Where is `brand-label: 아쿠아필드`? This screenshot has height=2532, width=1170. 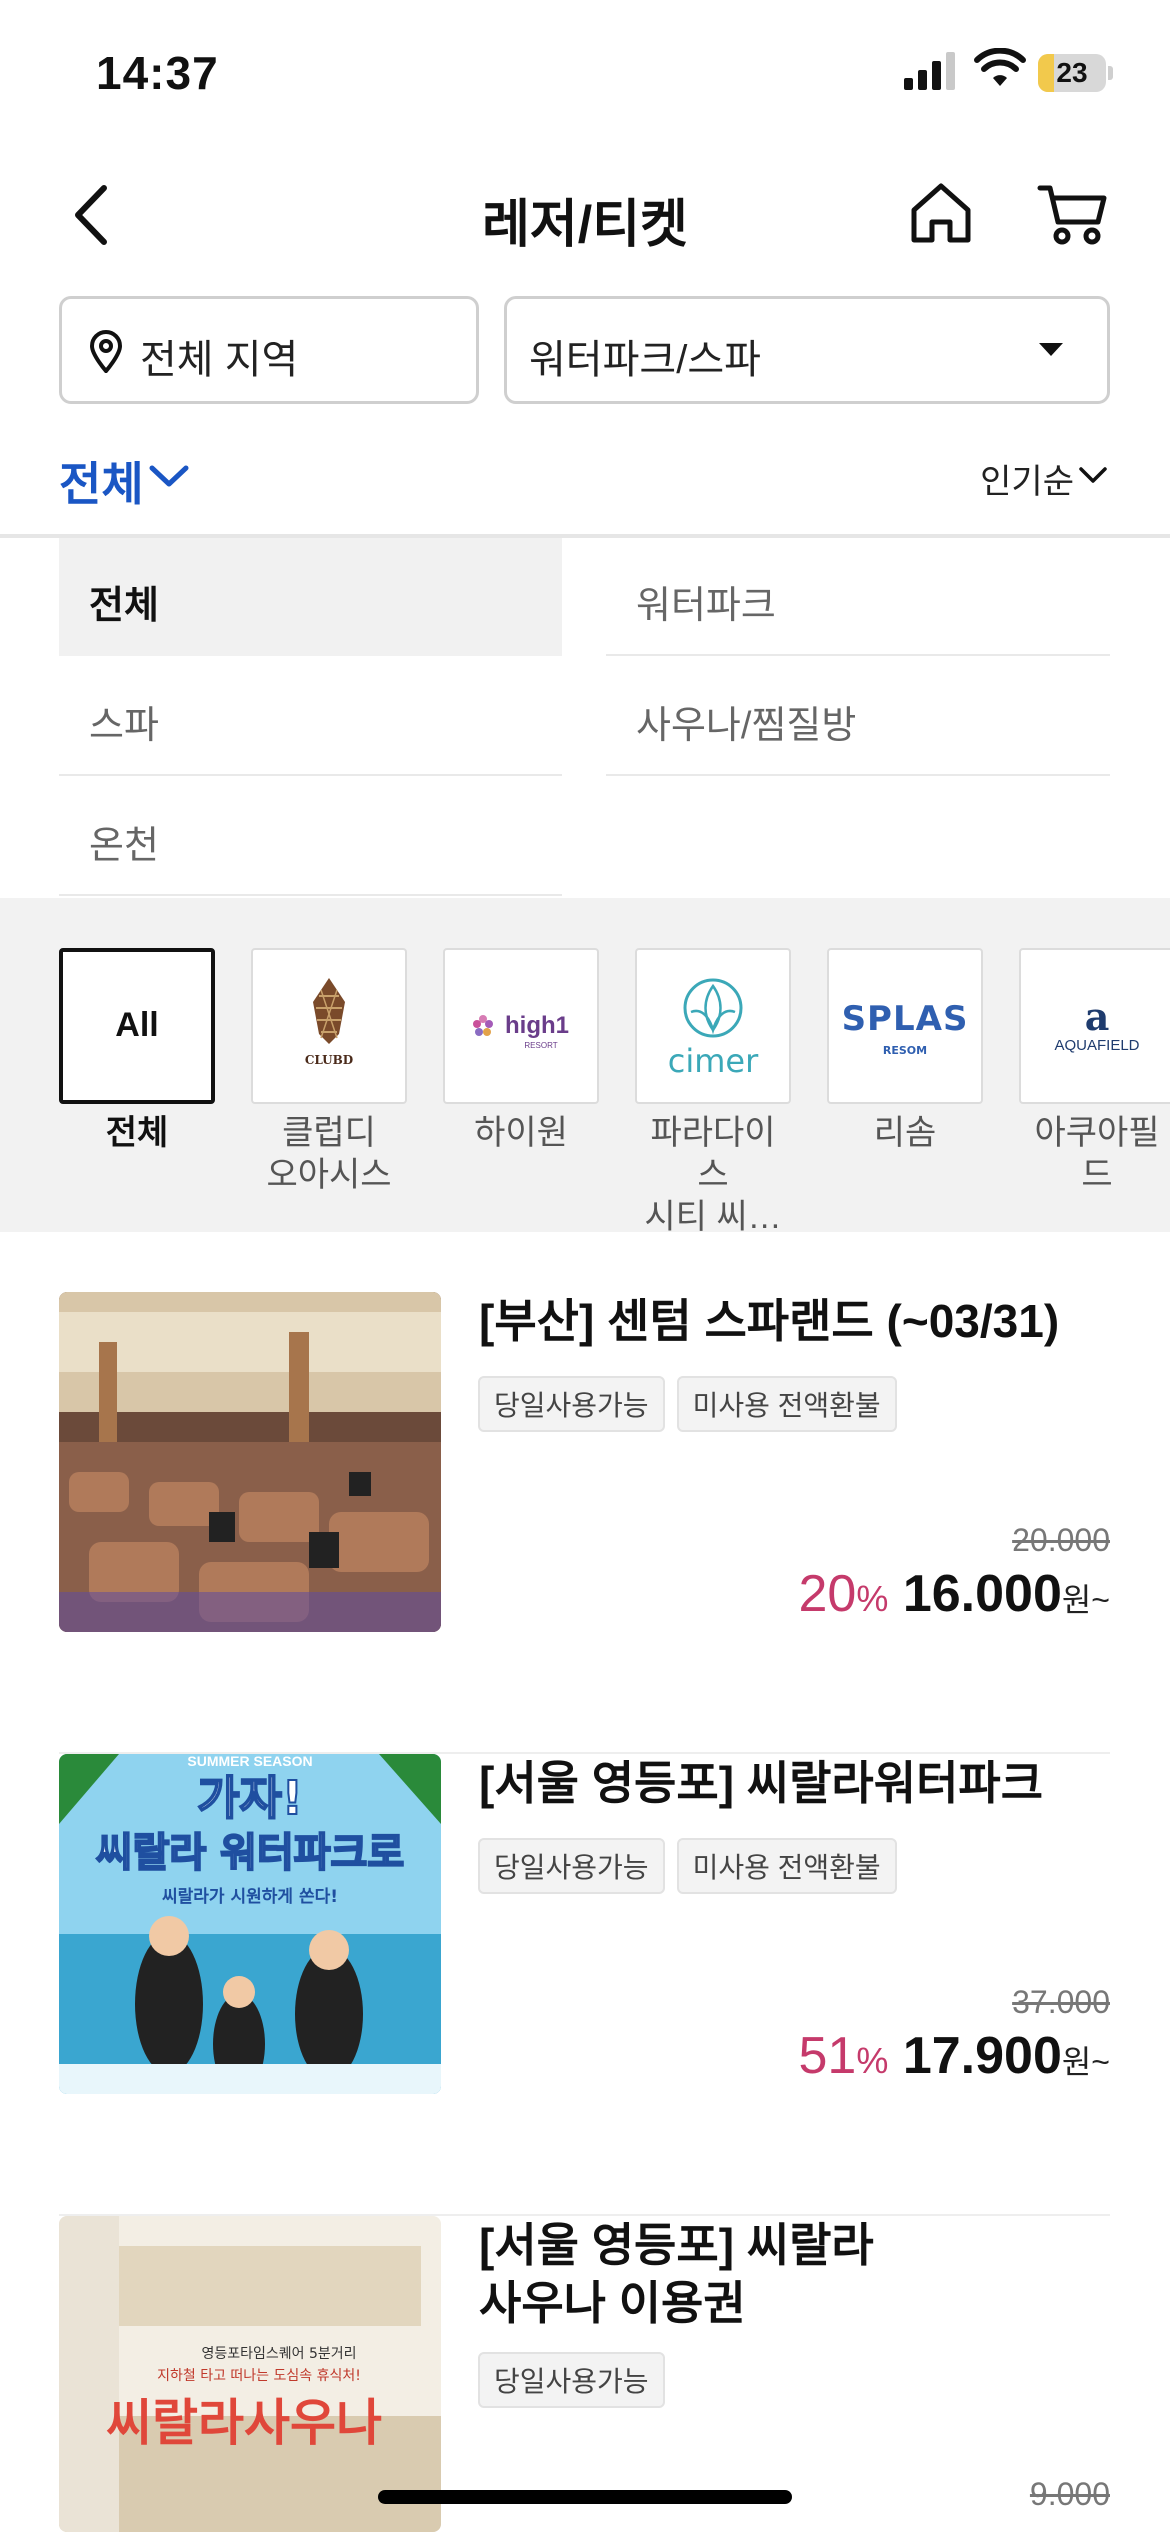
brand-label: 아쿠아필드 is located at coordinates (1097, 1154).